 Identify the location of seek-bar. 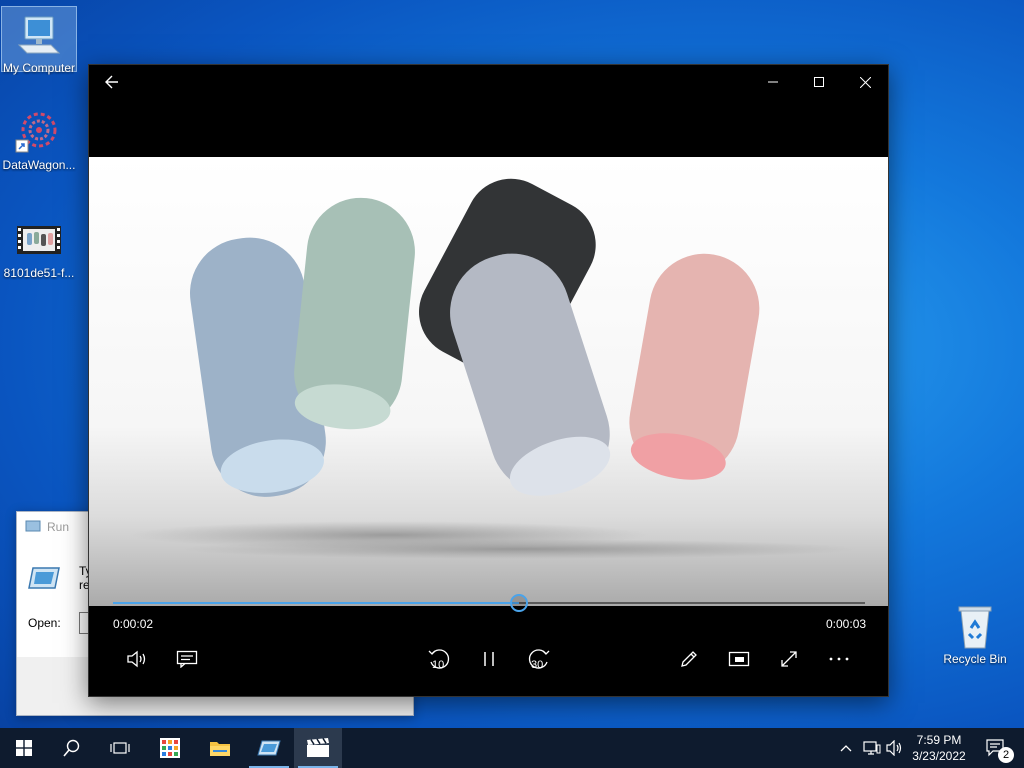
(489, 603).